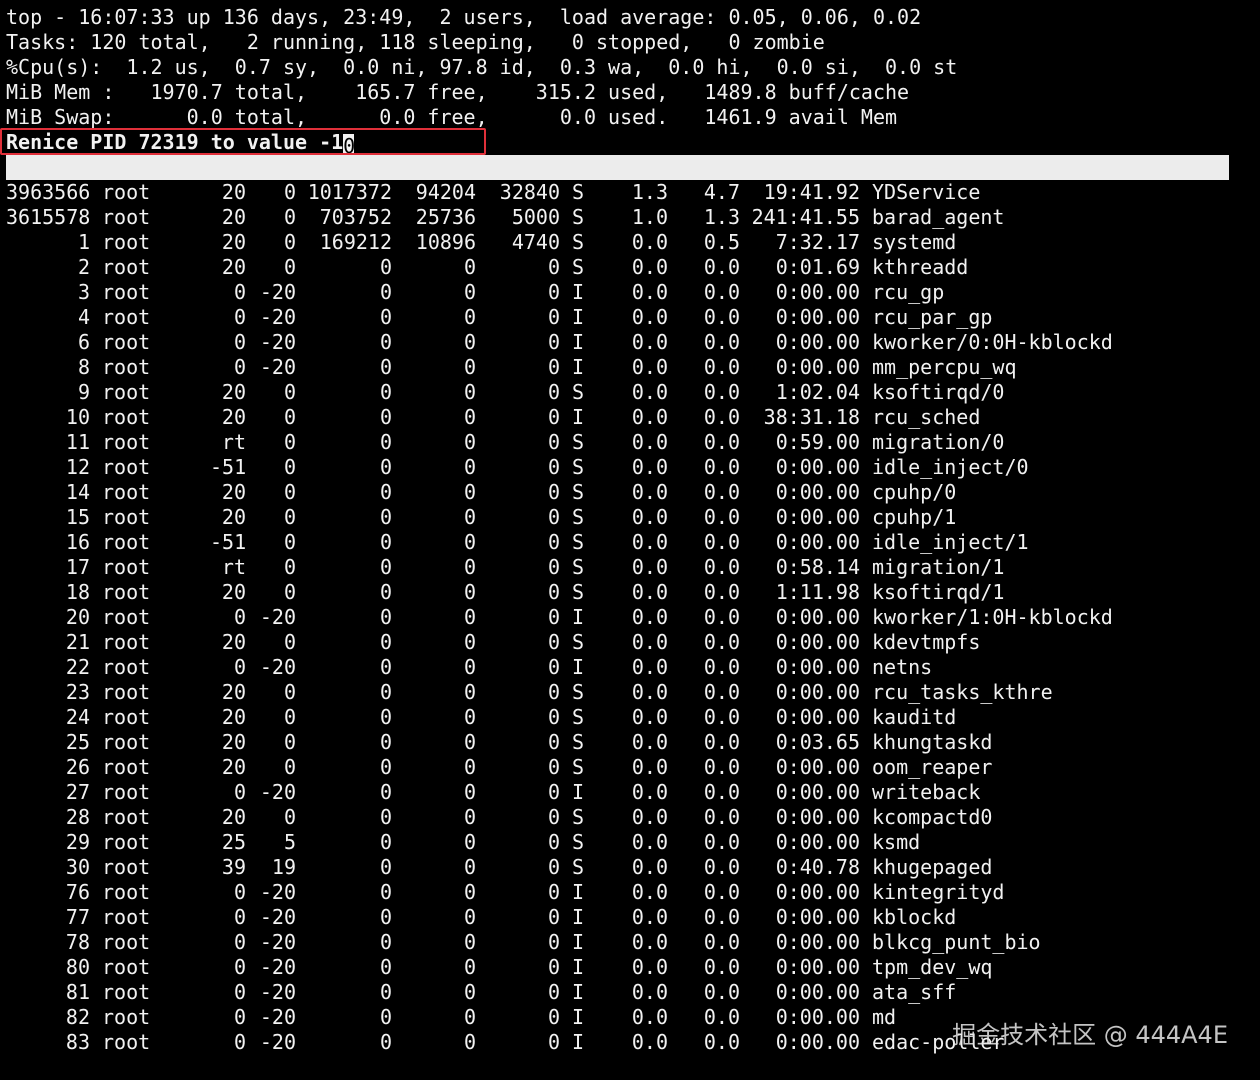 Image resolution: width=1260 pixels, height=1080 pixels. I want to click on process-row: 4 root 0 -20 0 0 0 I 0.0 0.0 0:00.00 rcu_par_gp, so click(633, 317).